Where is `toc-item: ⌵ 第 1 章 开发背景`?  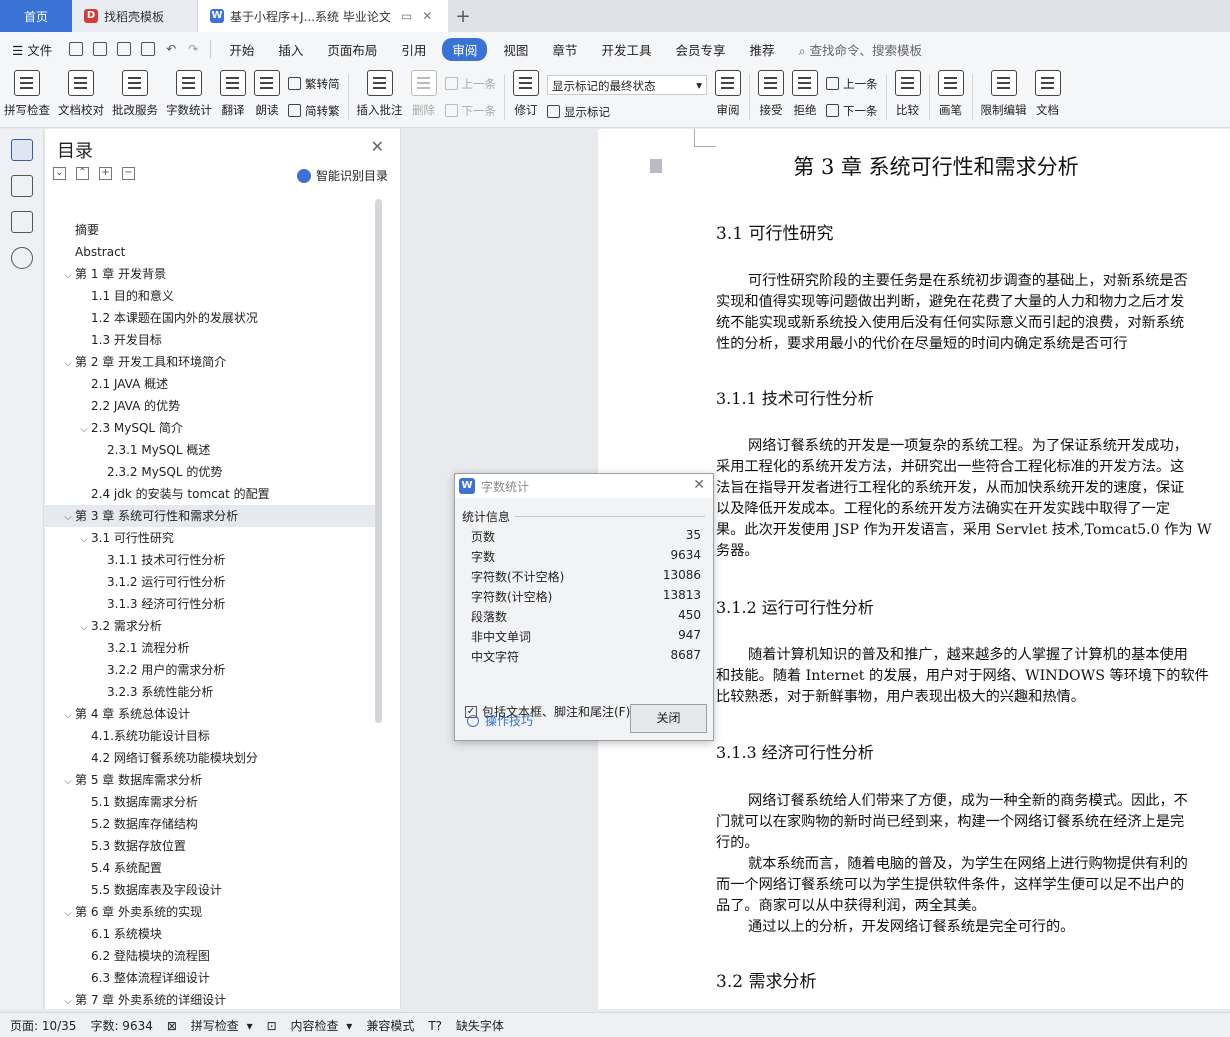 toc-item: ⌵ 第 1 章 开发背景 is located at coordinates (210, 274).